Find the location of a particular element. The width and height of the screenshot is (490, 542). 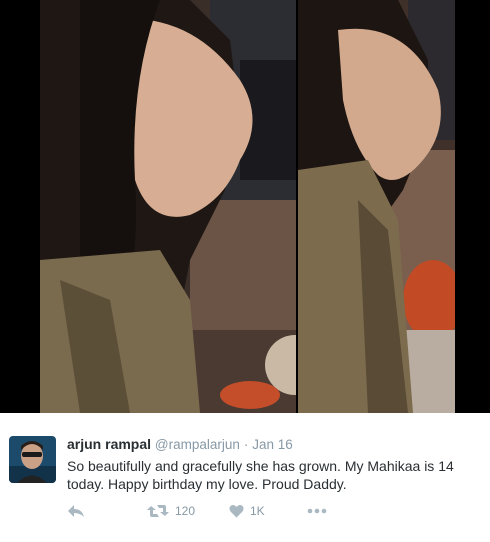

tweet-date: Jan 16 is located at coordinates (272, 444).